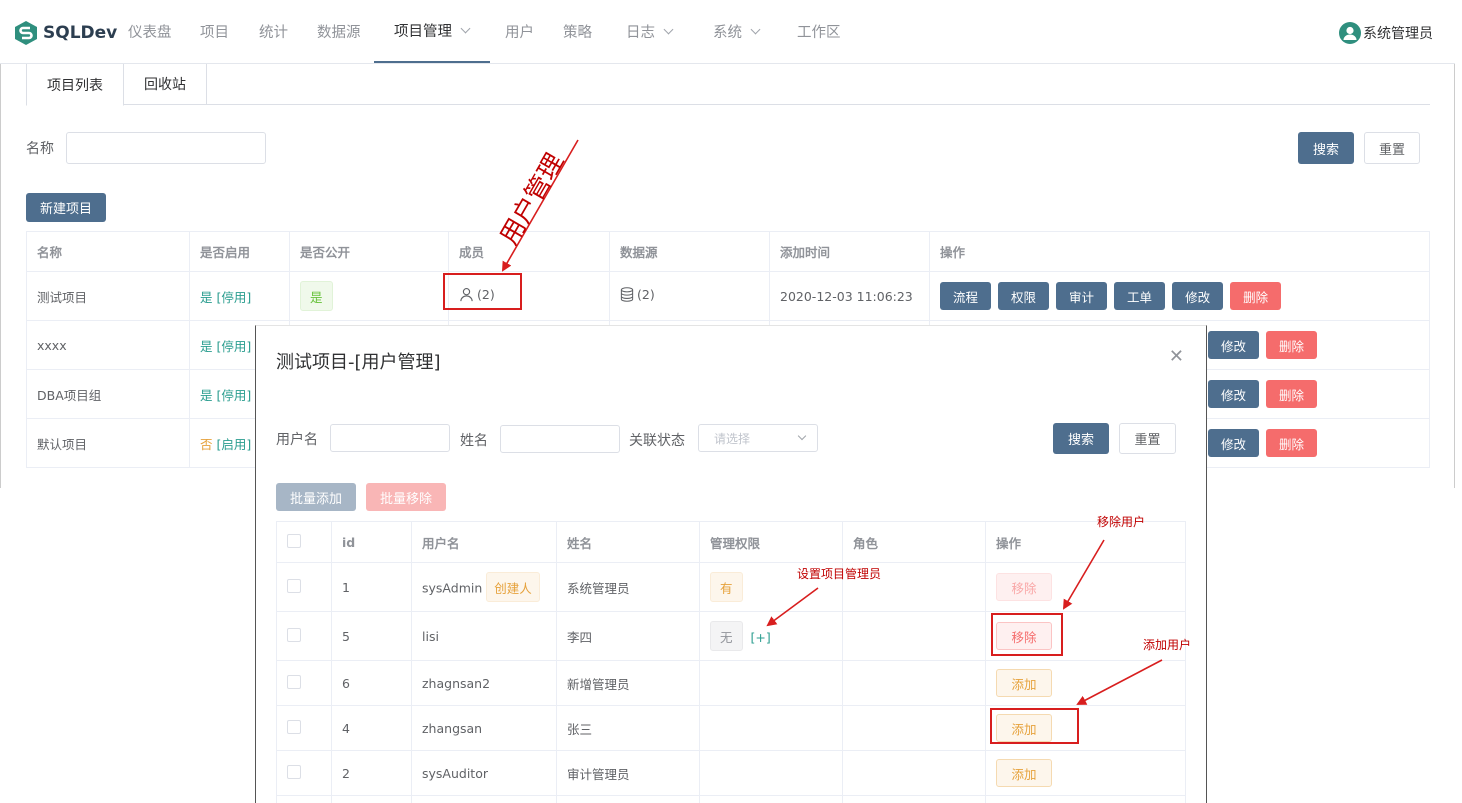 The width and height of the screenshot is (1462, 803). What do you see at coordinates (839, 574) in the screenshot?
I see `annotation-set-admin: 设置项目管理员` at bounding box center [839, 574].